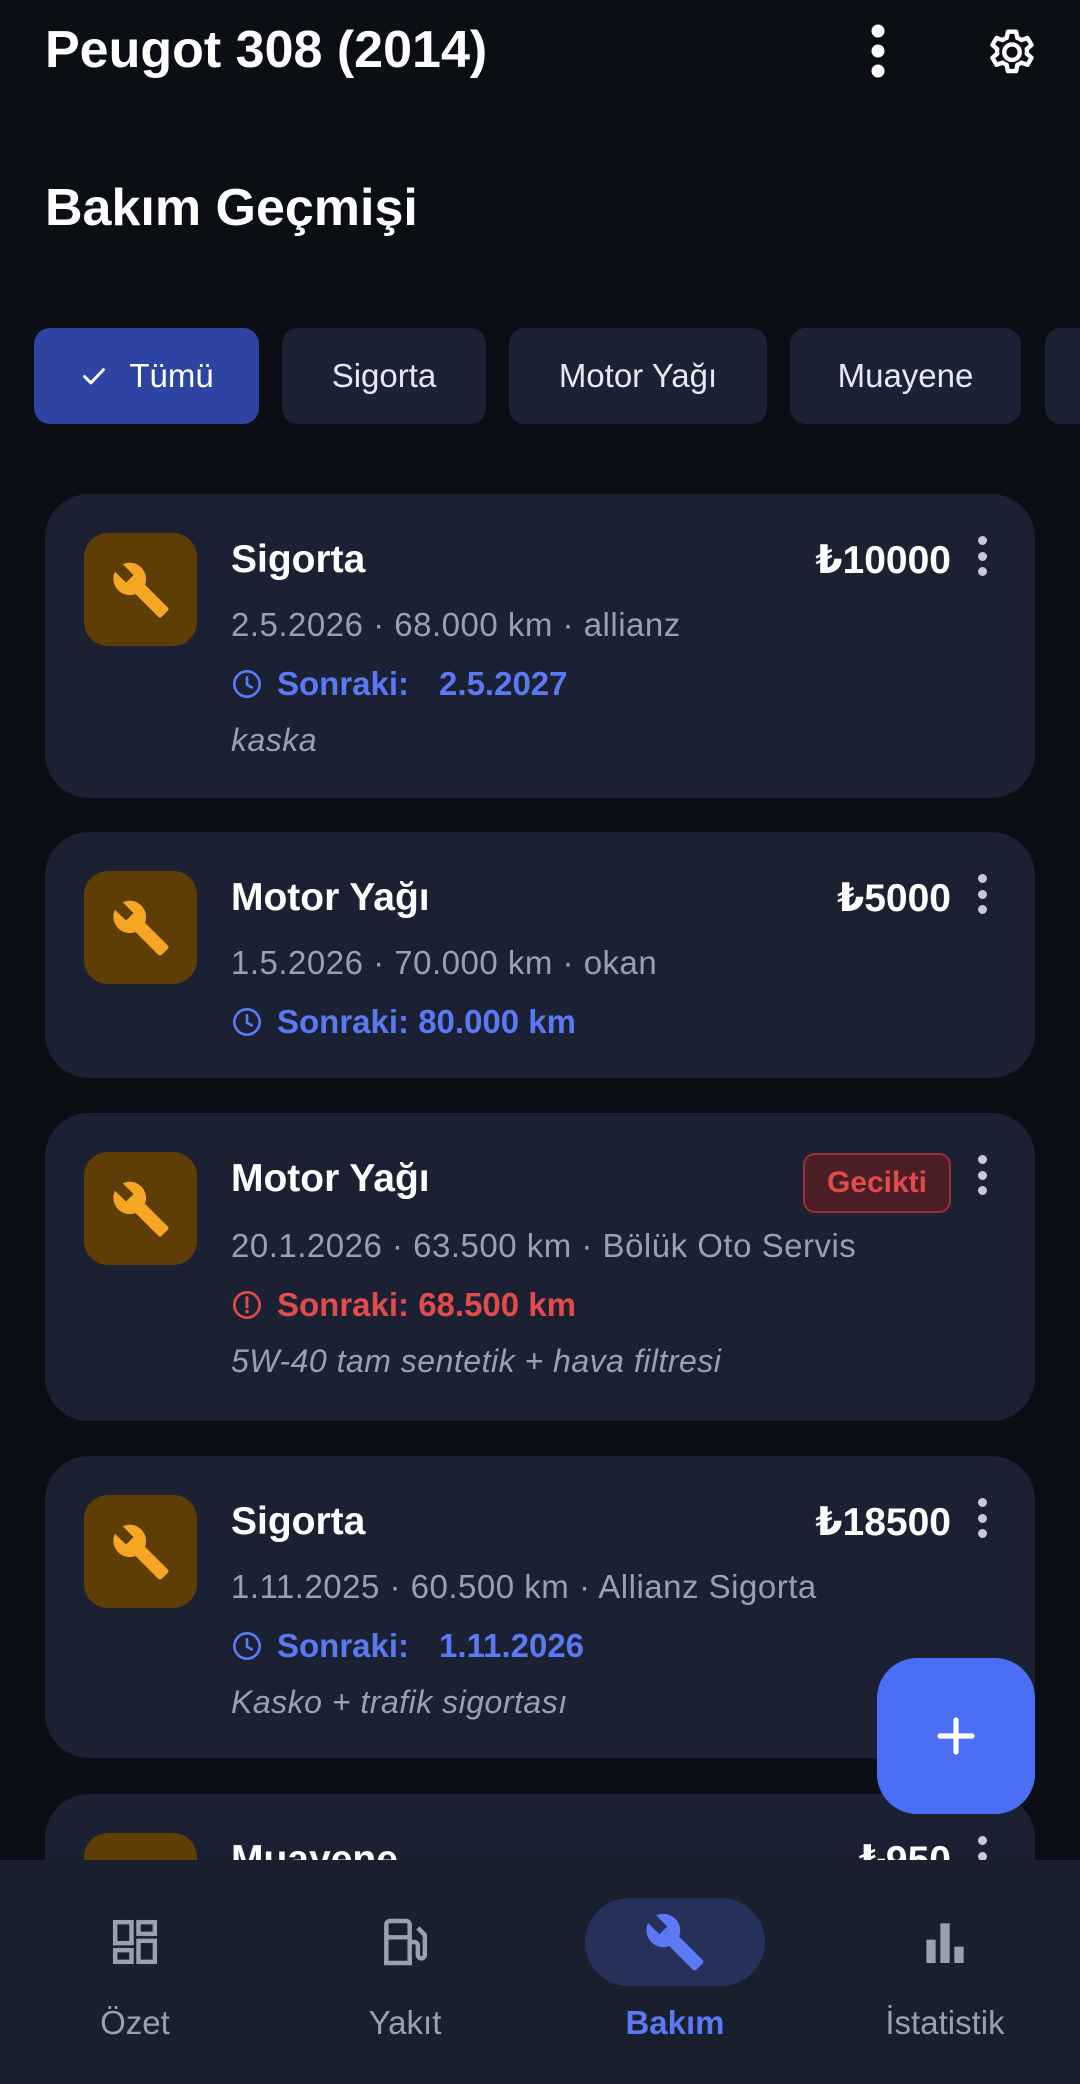 The image size is (1080, 2084). Describe the element at coordinates (405, 1942) in the screenshot. I see `fuel-icon` at that location.